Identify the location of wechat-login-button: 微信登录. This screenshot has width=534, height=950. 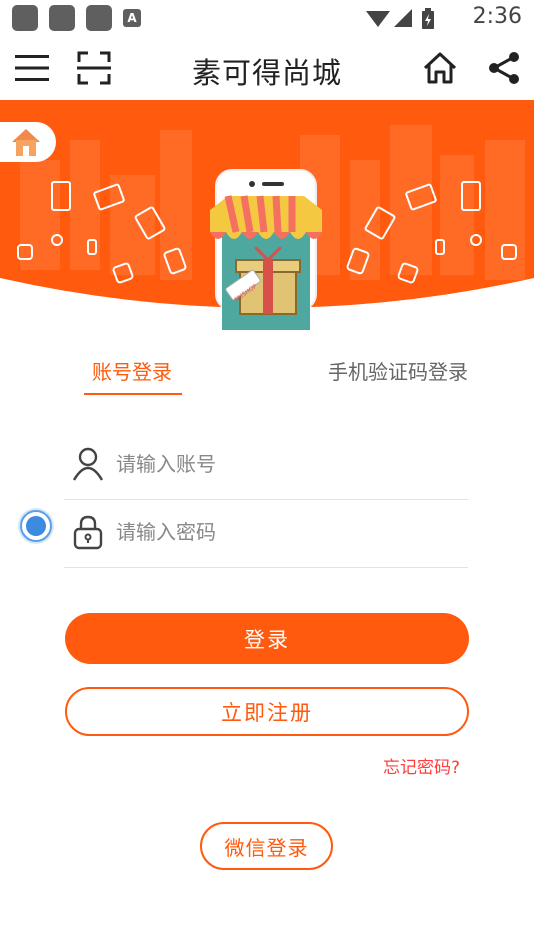
(266, 846).